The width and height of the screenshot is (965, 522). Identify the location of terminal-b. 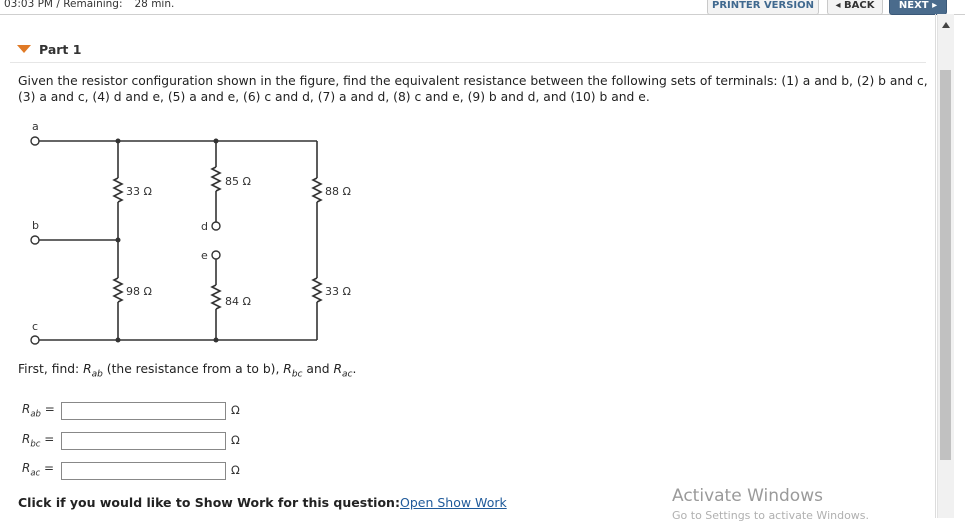
(35, 240).